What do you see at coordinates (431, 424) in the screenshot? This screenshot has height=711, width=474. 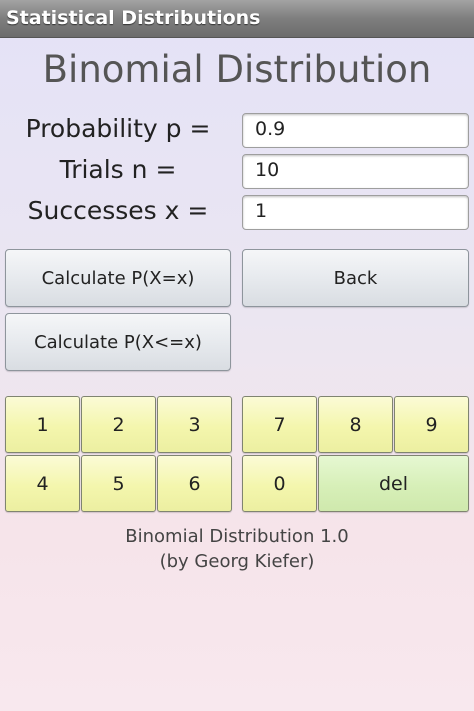 I see `keypad-9-button: 9` at bounding box center [431, 424].